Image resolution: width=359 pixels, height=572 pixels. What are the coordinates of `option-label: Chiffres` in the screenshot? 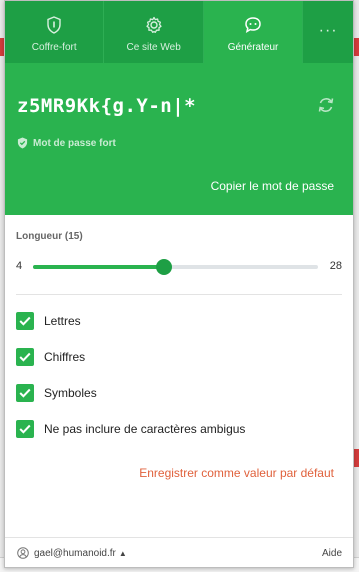 It's located at (65, 357).